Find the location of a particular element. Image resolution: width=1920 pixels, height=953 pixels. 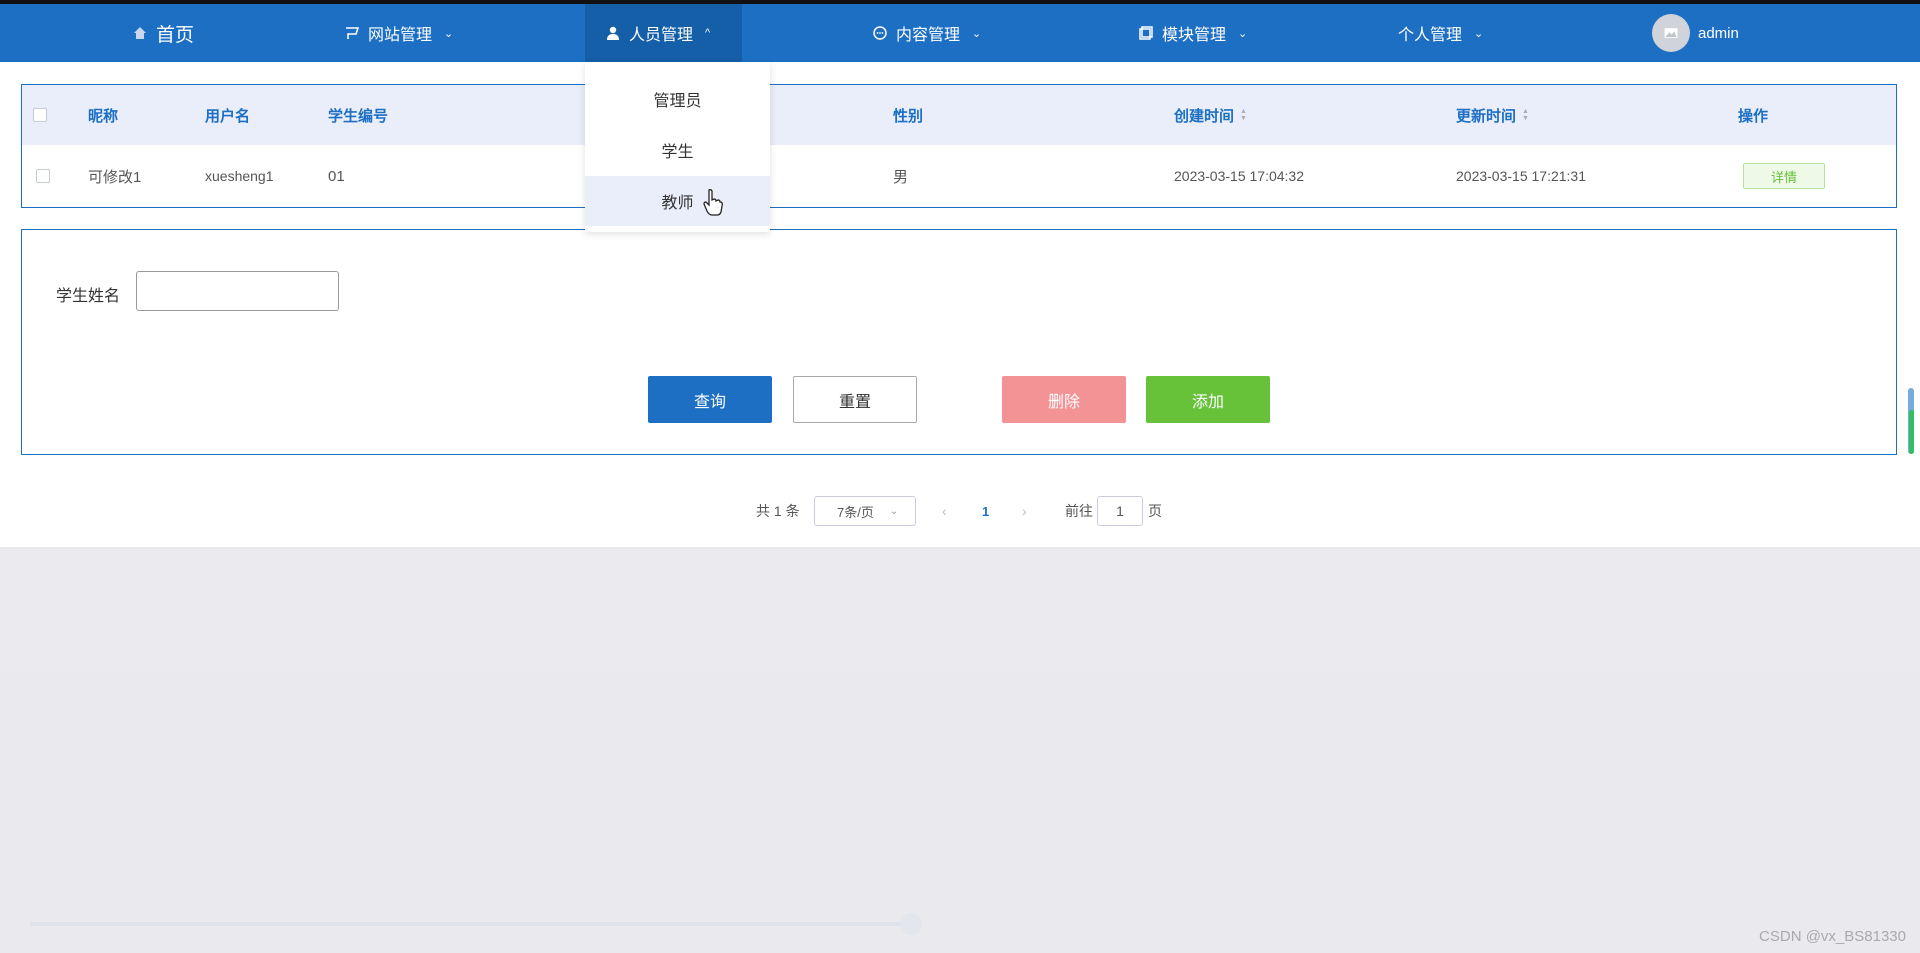

row-checkbox is located at coordinates (43, 176).